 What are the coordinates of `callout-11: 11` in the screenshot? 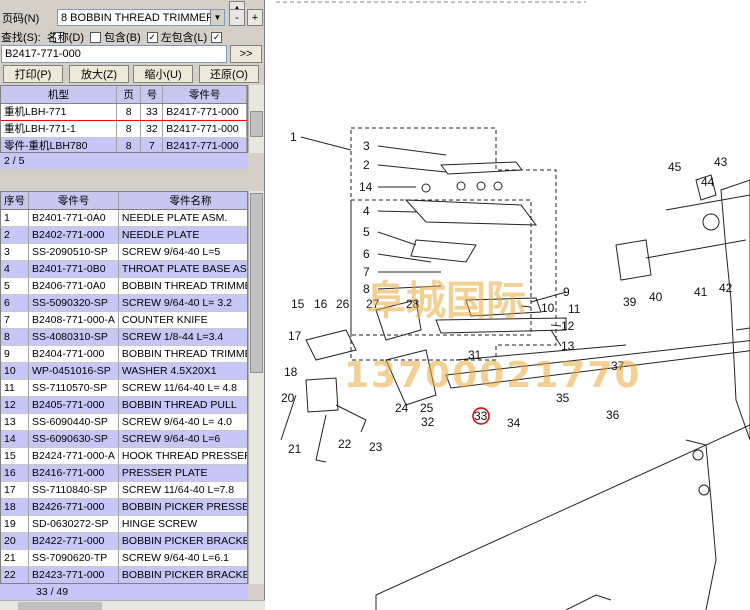 It's located at (574, 309).